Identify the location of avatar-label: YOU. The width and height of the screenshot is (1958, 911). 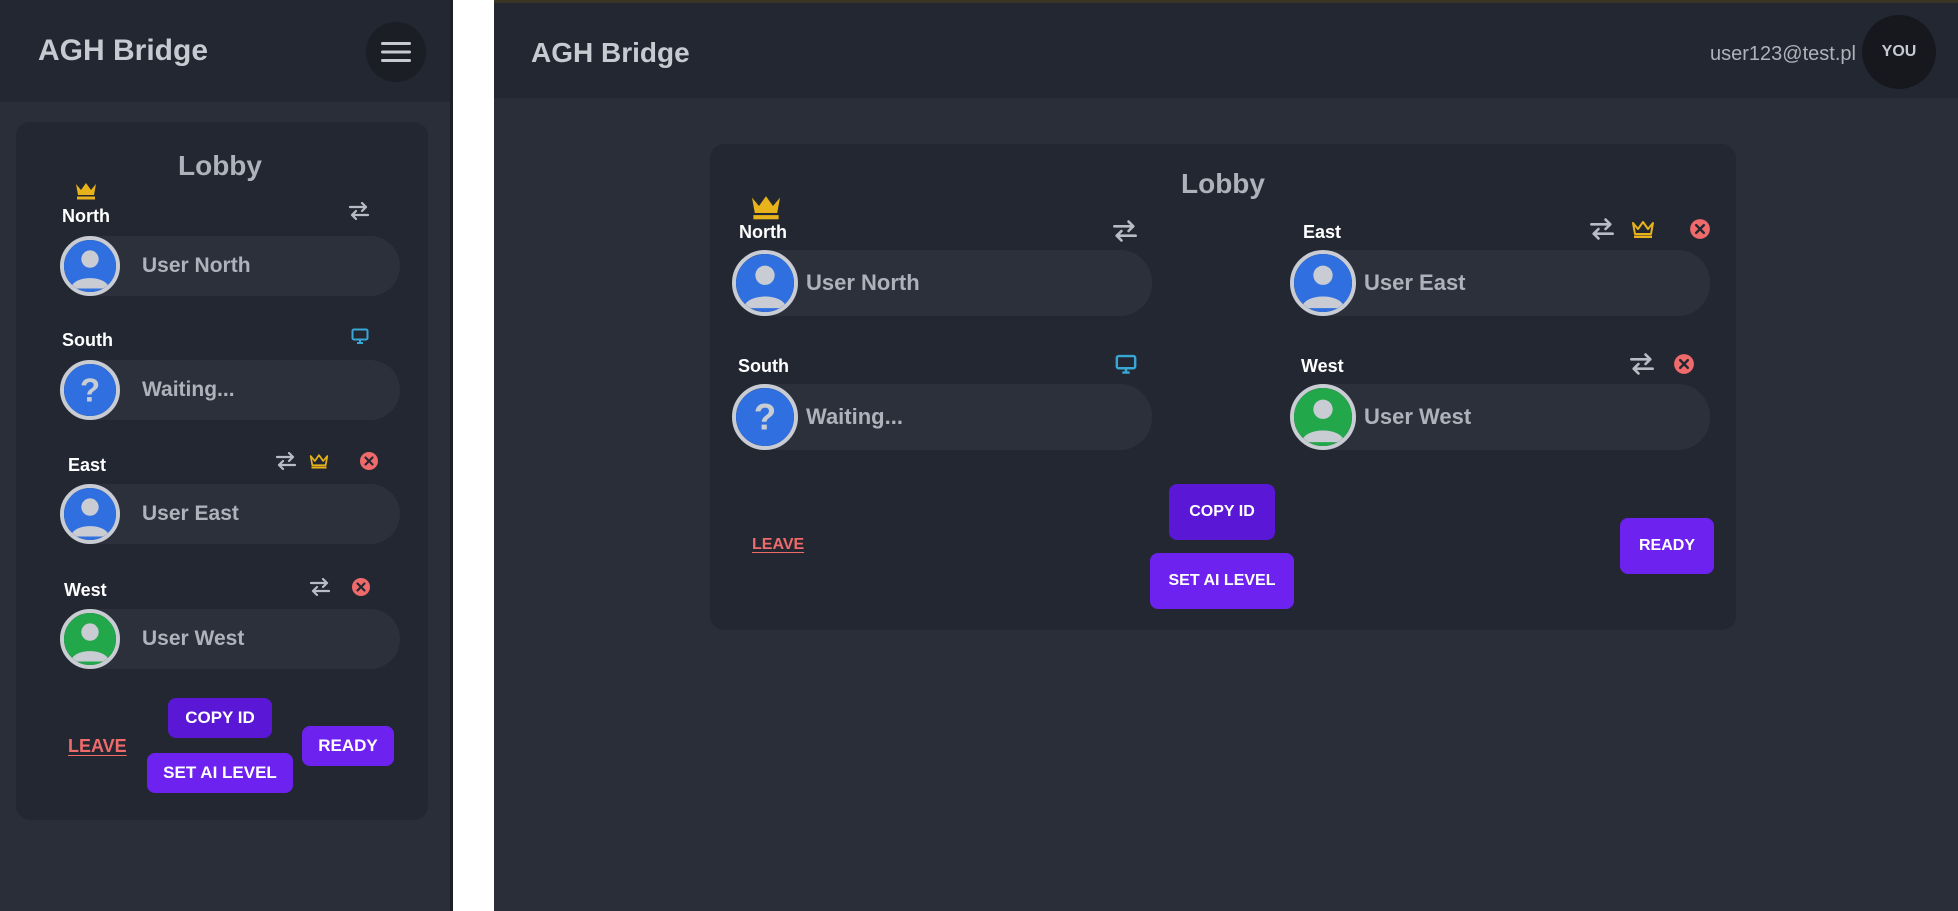
(1899, 51).